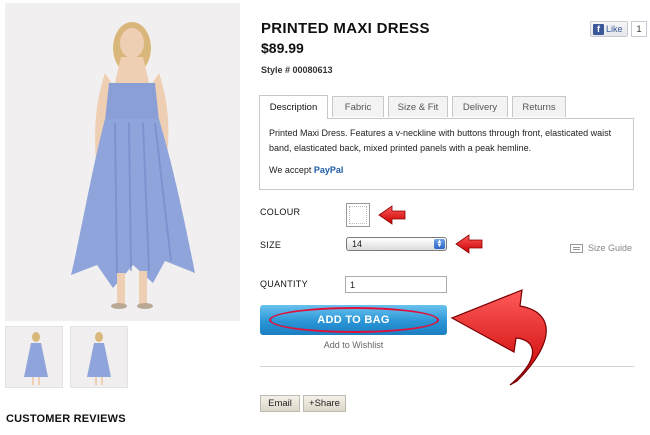 This screenshot has width=650, height=435. What do you see at coordinates (498, 337) in the screenshot?
I see `curved-arrow-icon` at bounding box center [498, 337].